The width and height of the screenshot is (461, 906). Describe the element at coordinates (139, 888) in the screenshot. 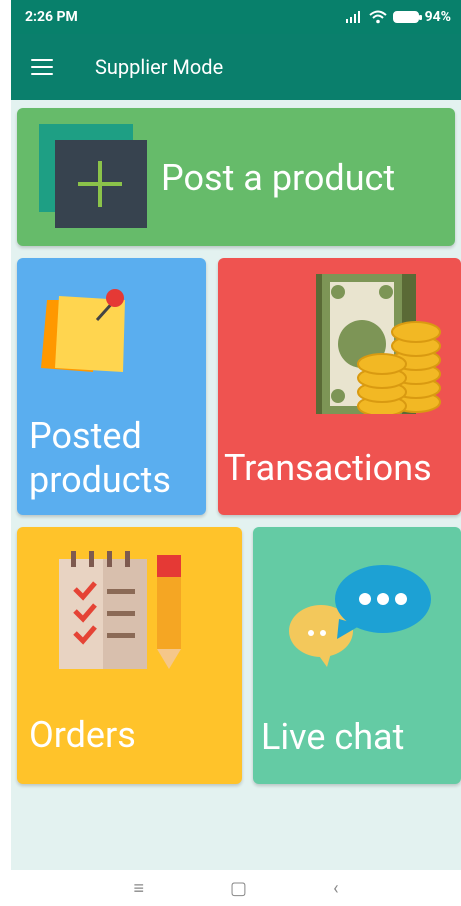

I see `recent-apps-button: ≡` at that location.